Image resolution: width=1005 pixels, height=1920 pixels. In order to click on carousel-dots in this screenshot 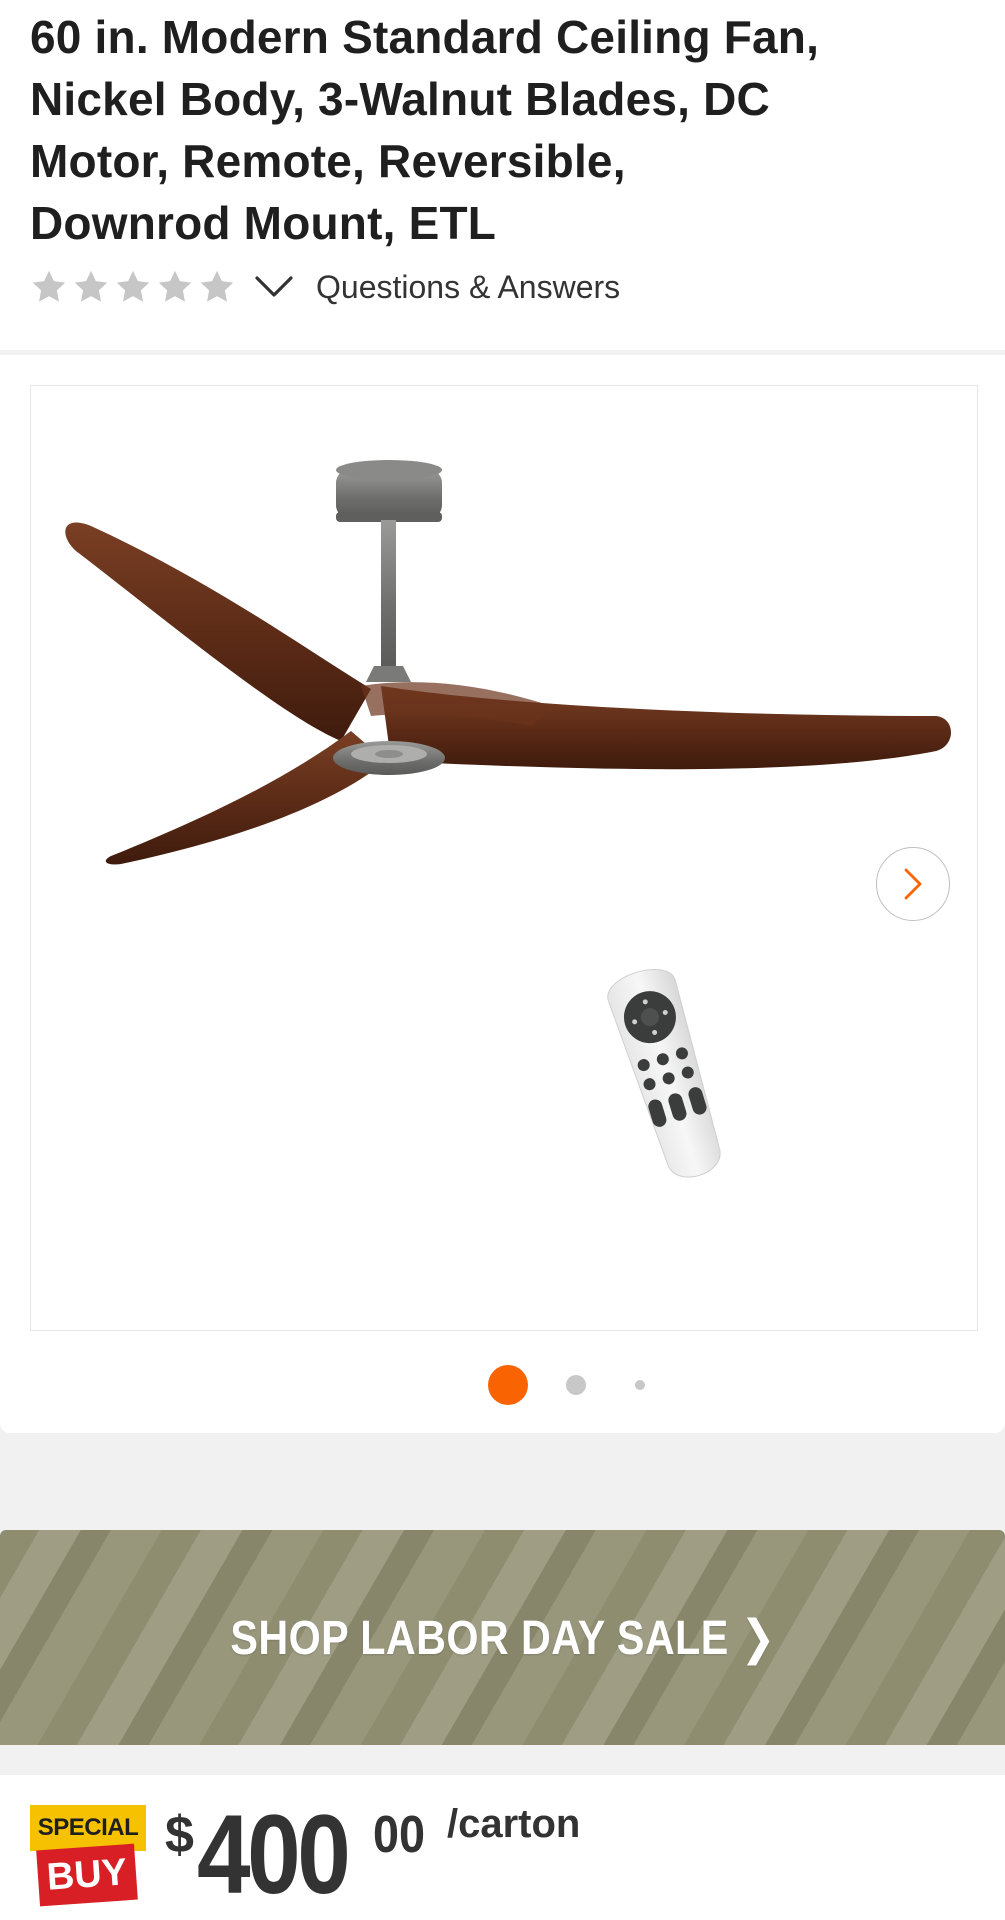, I will do `click(502, 1385)`.